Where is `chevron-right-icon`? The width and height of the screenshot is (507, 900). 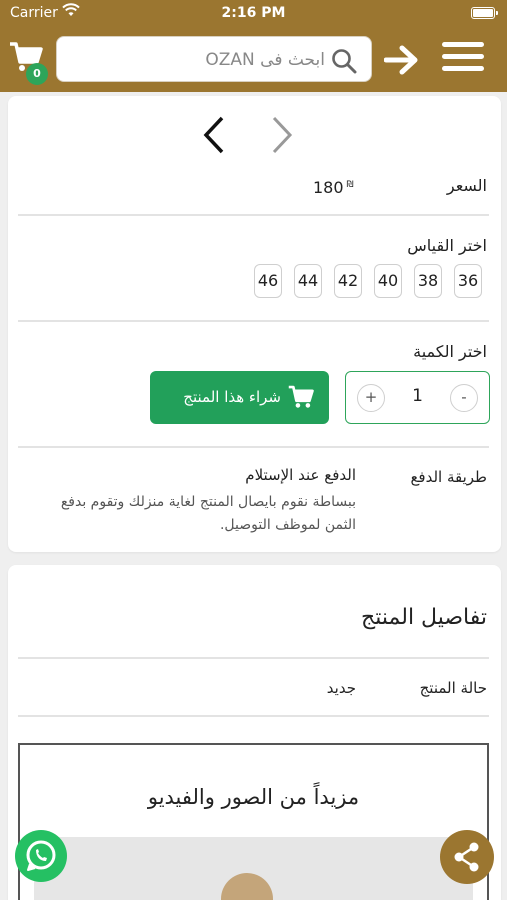
chevron-right-icon is located at coordinates (282, 137).